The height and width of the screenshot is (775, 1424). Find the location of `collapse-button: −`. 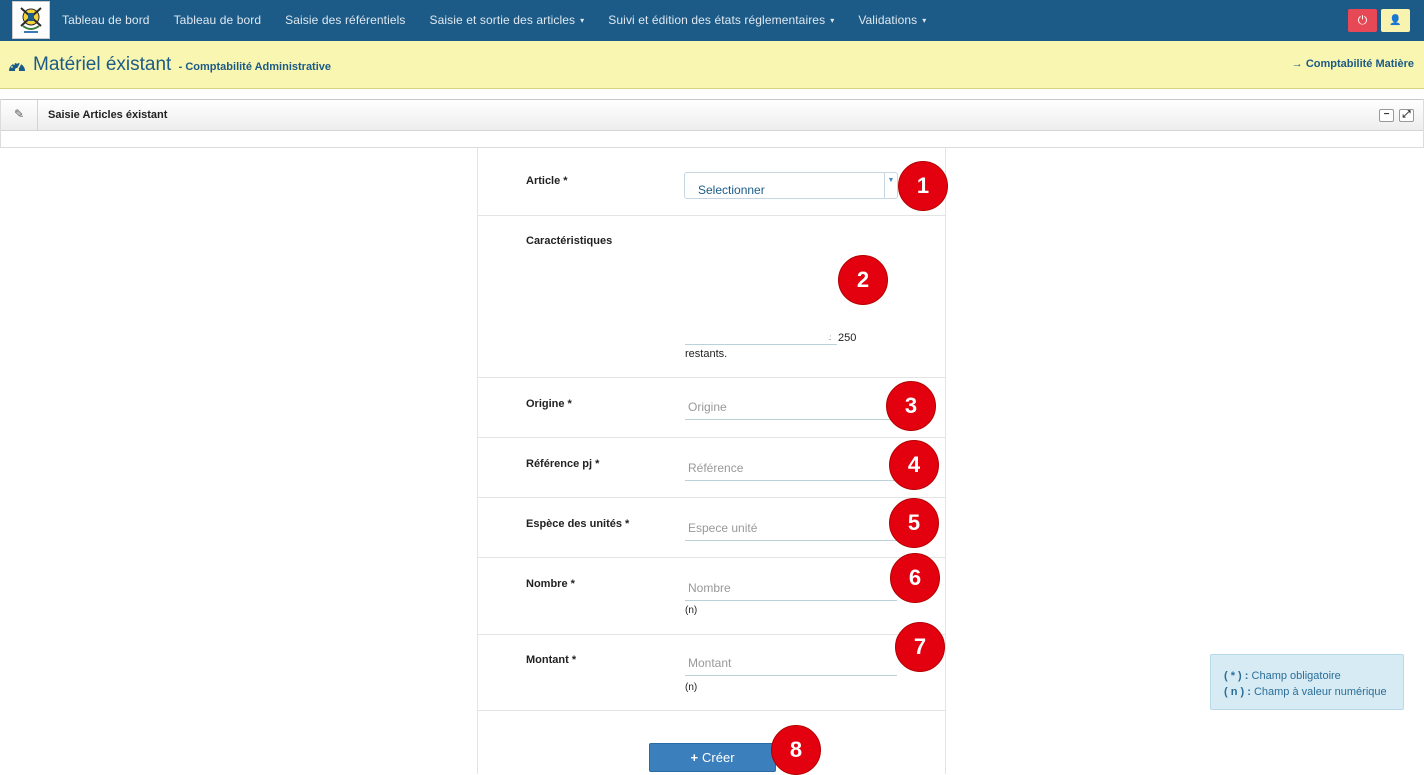

collapse-button: − is located at coordinates (1386, 115).